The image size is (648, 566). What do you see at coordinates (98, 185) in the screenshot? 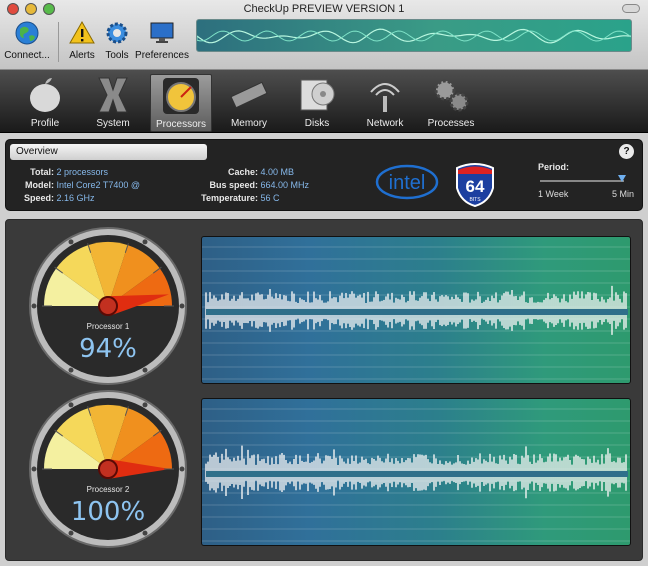
I see `model-value: Intel Core2 T7400 @` at bounding box center [98, 185].